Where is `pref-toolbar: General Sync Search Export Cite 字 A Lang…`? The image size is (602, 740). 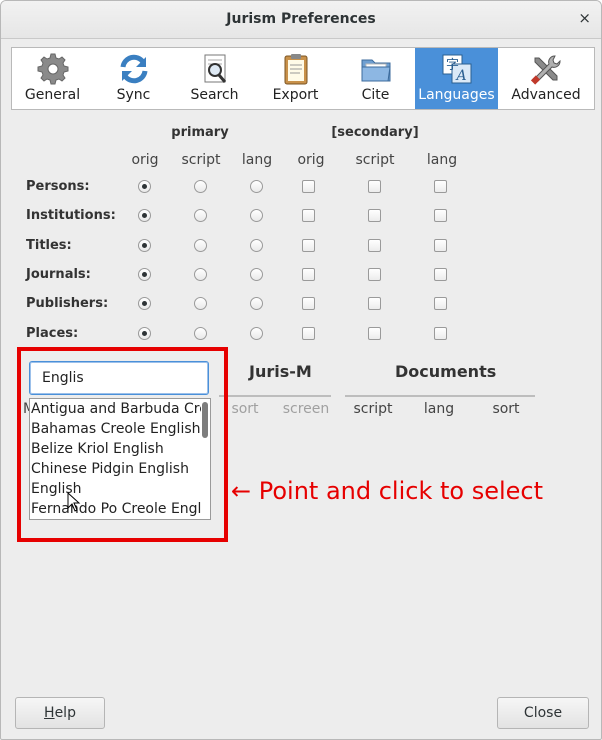
pref-toolbar: General Sync Search Export Cite 字 A Lang… is located at coordinates (303, 78).